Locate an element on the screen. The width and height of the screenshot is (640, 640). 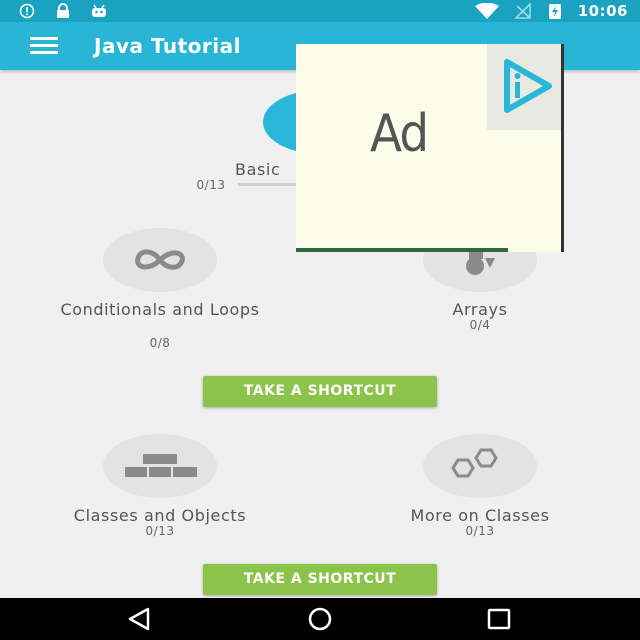
wifi-icon is located at coordinates (486, 11).